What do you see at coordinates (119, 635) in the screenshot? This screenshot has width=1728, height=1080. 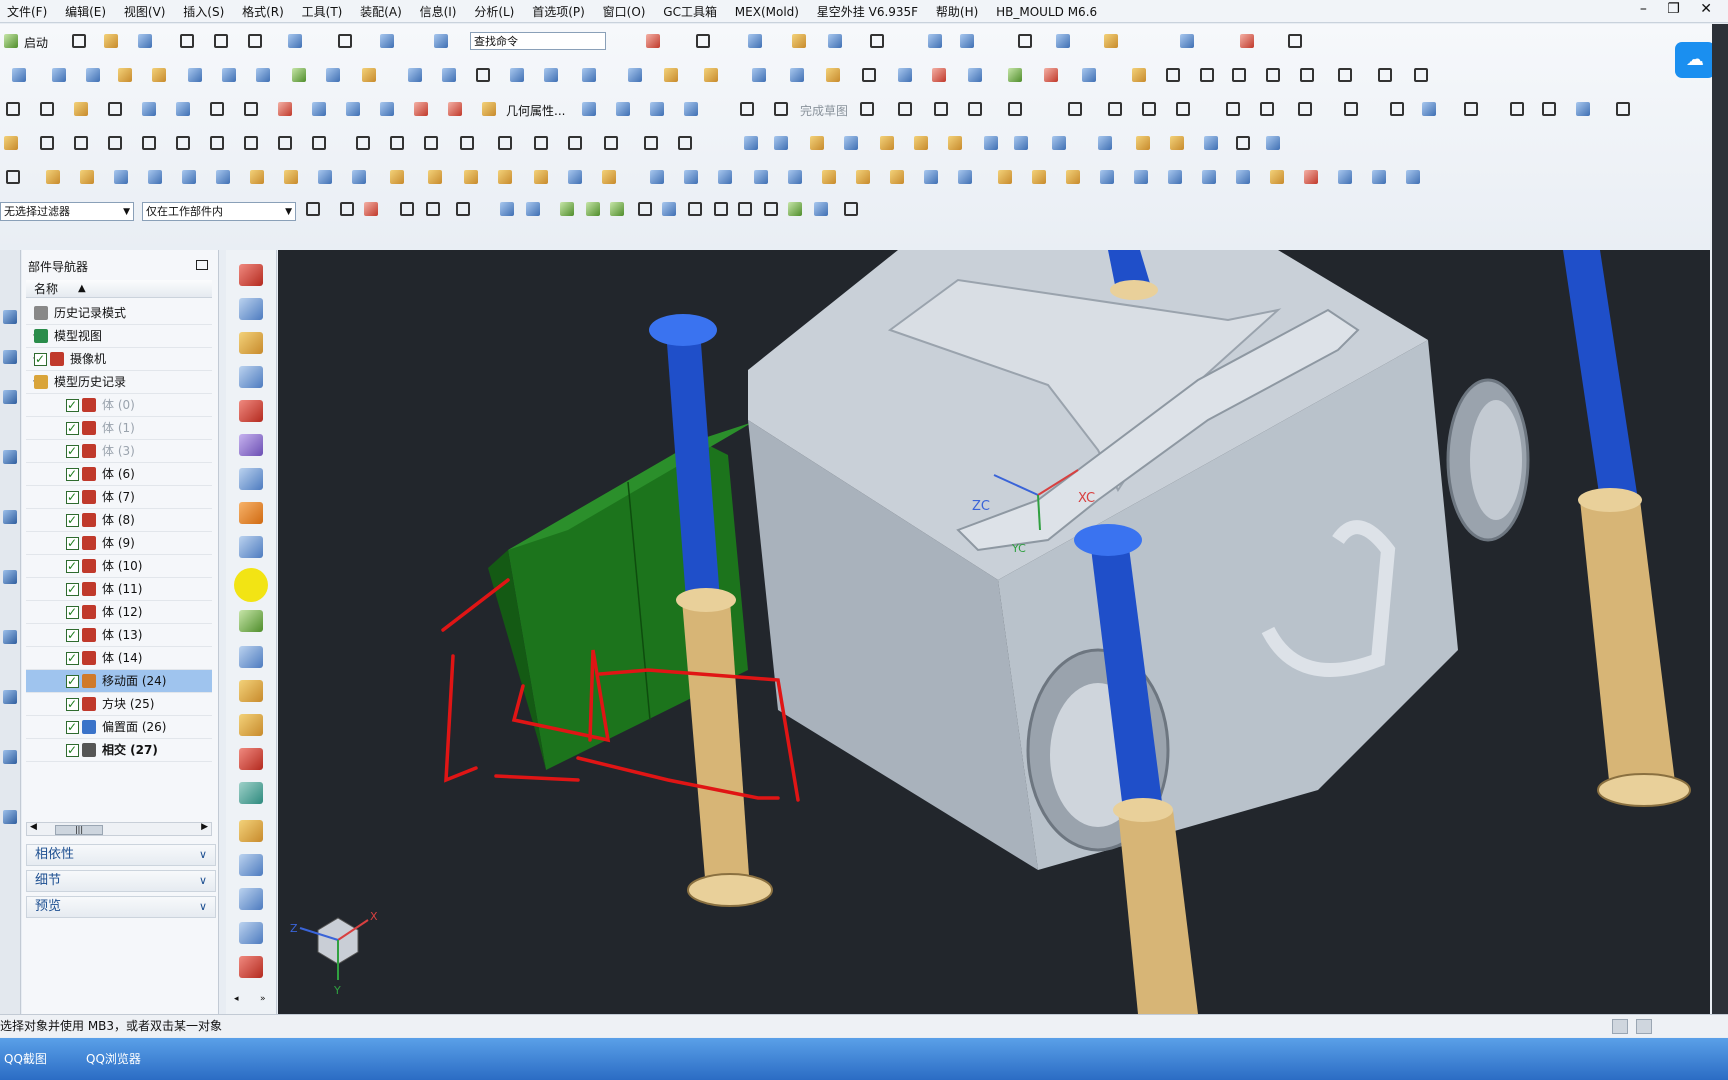 I see `tree-row: 体 (13)` at bounding box center [119, 635].